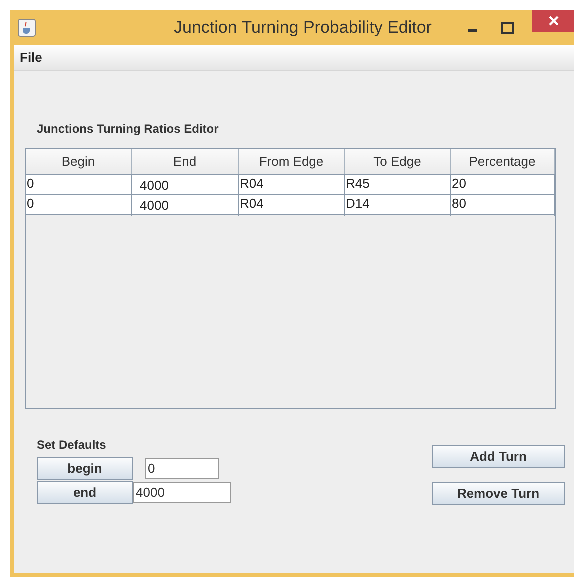  Describe the element at coordinates (503, 161) in the screenshot. I see `column-header: Percentage` at that location.